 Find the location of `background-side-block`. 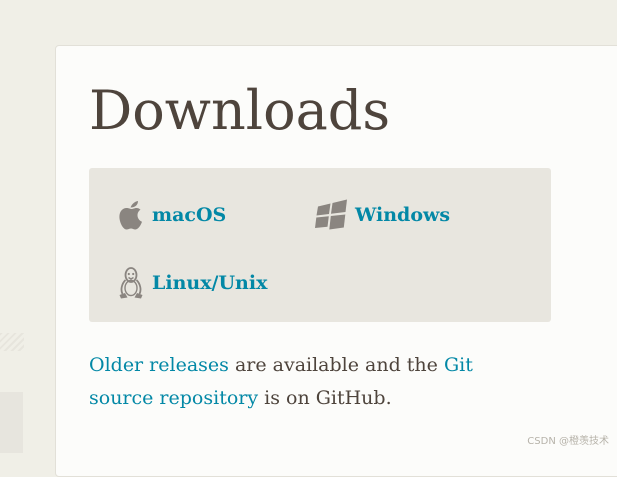

background-side-block is located at coordinates (11, 422).